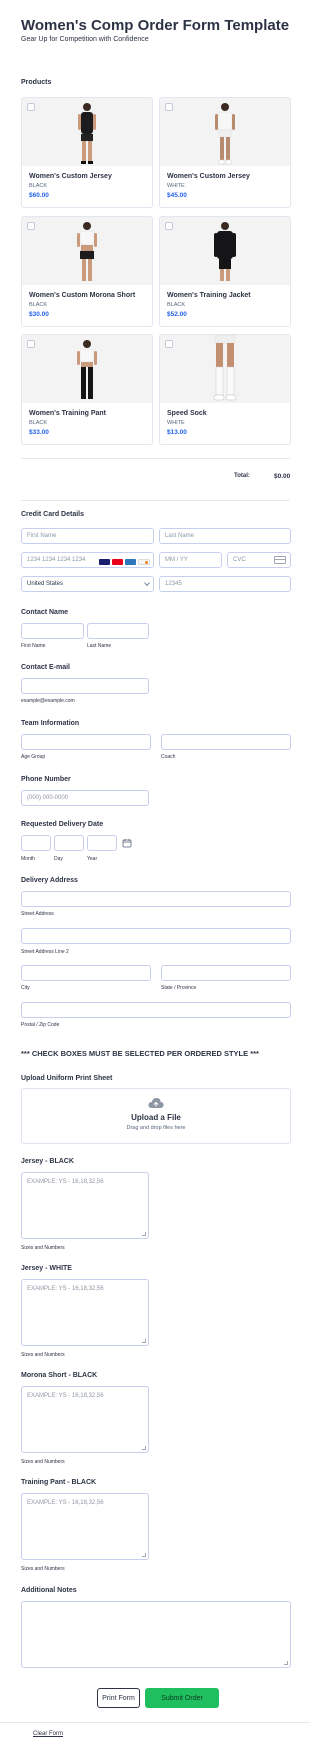  Describe the element at coordinates (69, 843) in the screenshot. I see `day-input` at that location.